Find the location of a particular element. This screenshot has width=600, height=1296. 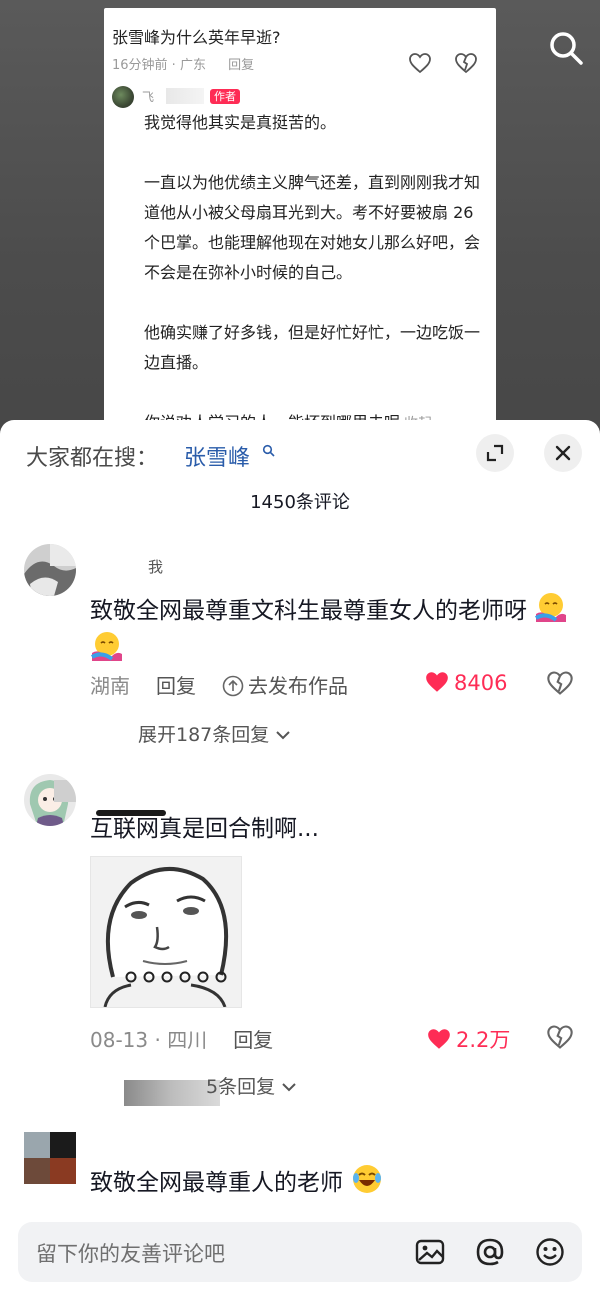

comment-count: 1450条评论 is located at coordinates (300, 502).